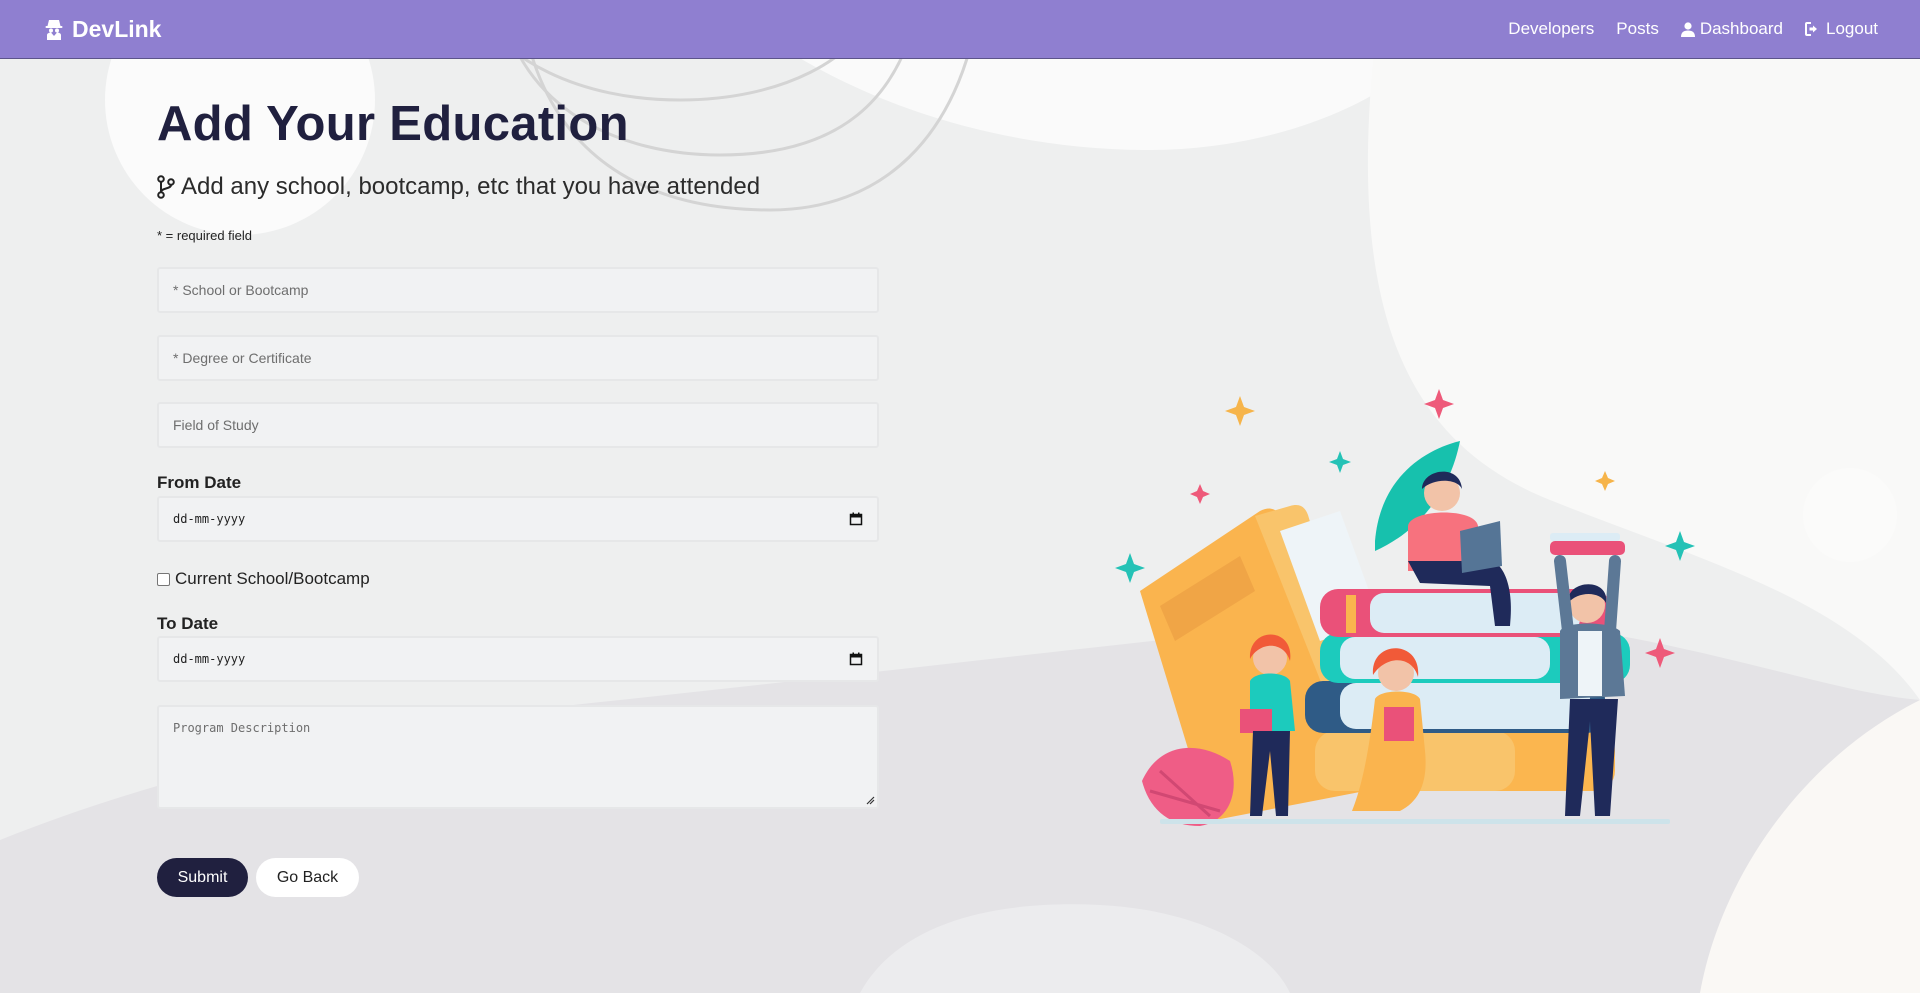 The height and width of the screenshot is (993, 1920). I want to click on nav-links: Developers Posts Dashboard Logout, so click(1693, 29).